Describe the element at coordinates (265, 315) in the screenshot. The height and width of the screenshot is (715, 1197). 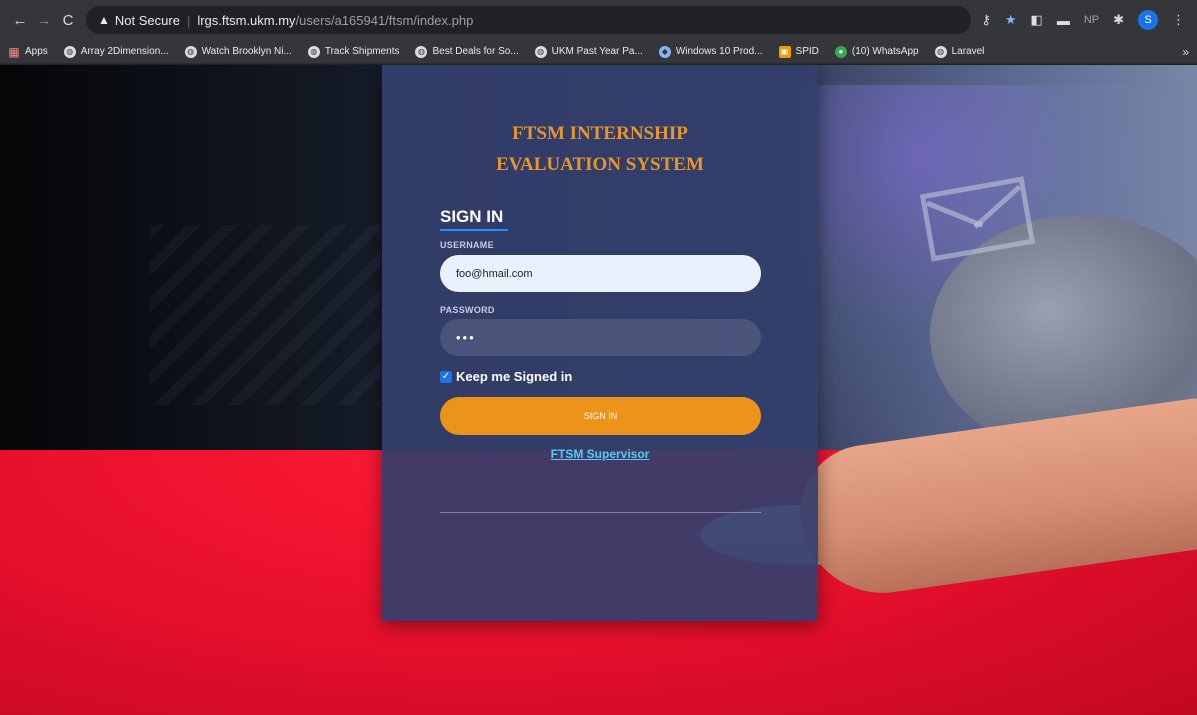
I see `background-keyboard` at that location.